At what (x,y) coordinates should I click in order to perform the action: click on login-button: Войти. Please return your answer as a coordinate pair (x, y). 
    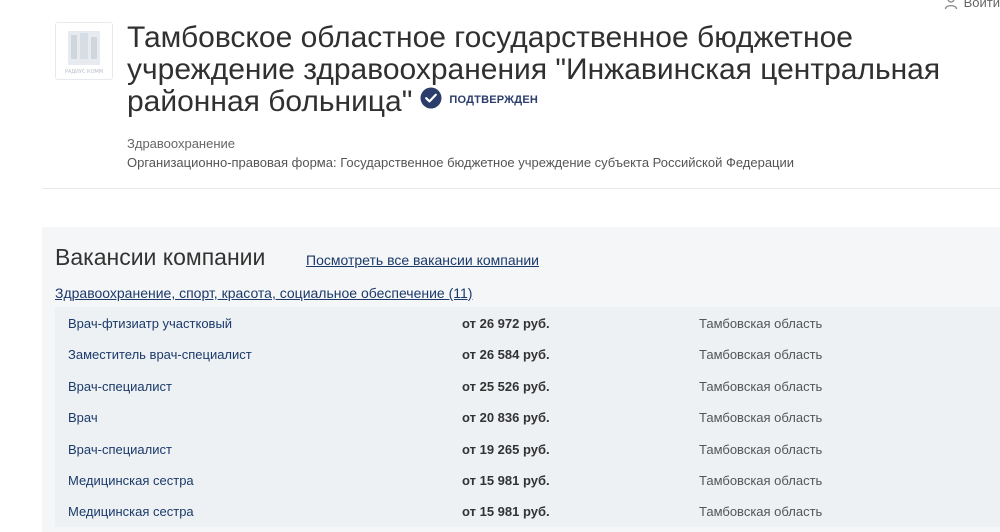
    Looking at the image, I should click on (972, 5).